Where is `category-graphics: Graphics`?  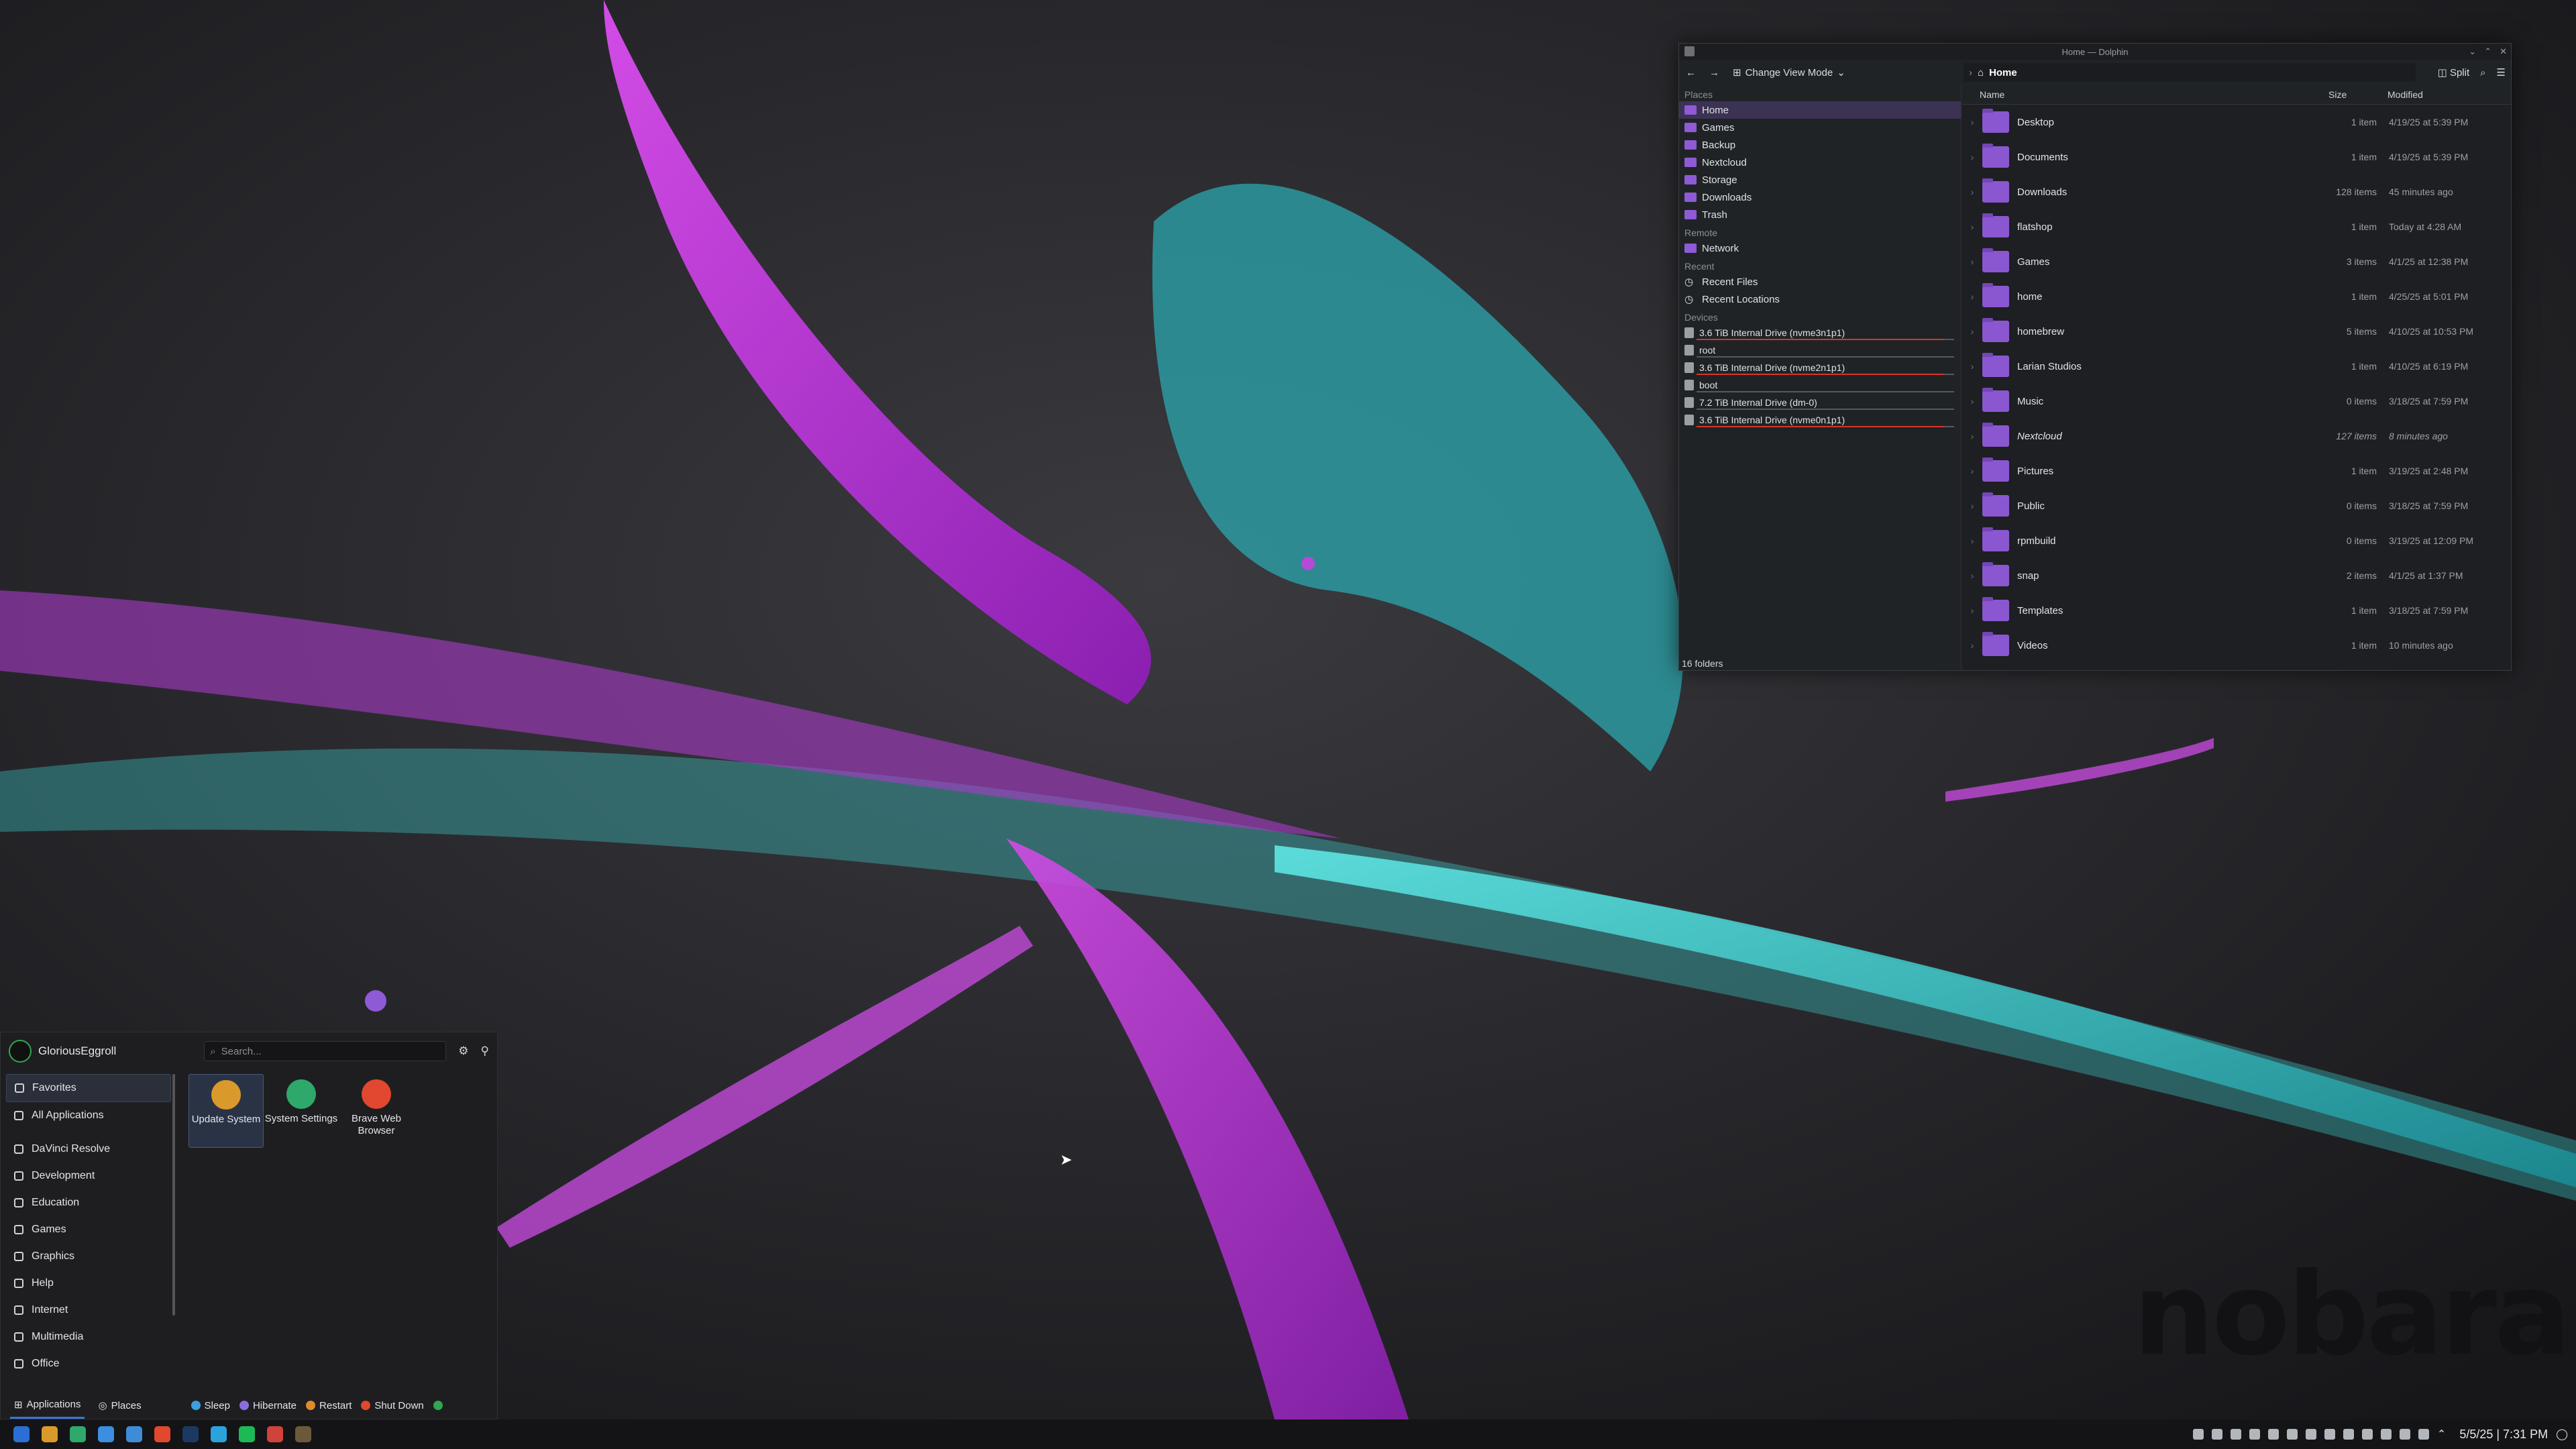 category-graphics: Graphics is located at coordinates (88, 1256).